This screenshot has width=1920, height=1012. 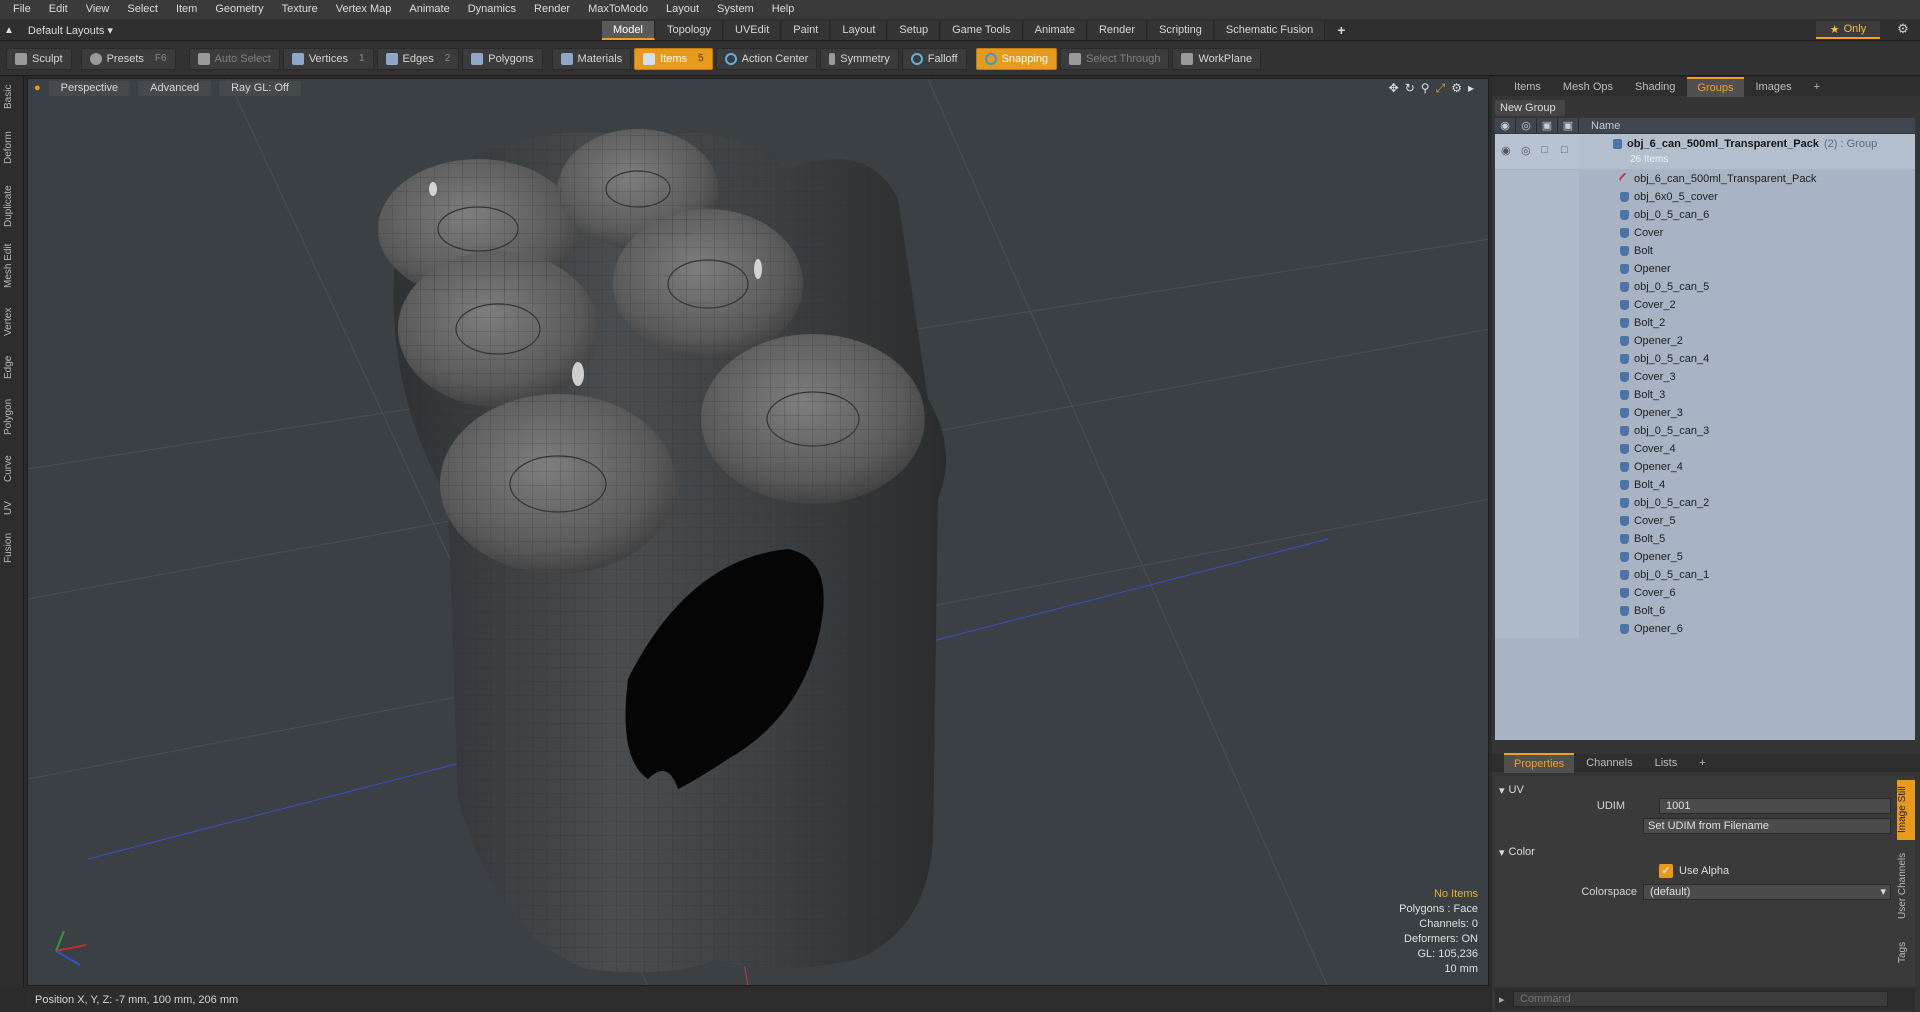 What do you see at coordinates (328, 58) in the screenshot?
I see `vertices-button: Vertices 1` at bounding box center [328, 58].